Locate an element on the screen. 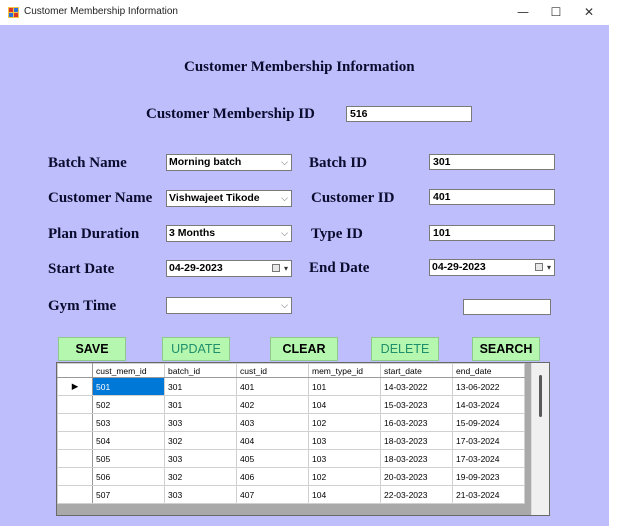 The height and width of the screenshot is (526, 633). table-cell: 19-09-2023 is located at coordinates (488, 476).